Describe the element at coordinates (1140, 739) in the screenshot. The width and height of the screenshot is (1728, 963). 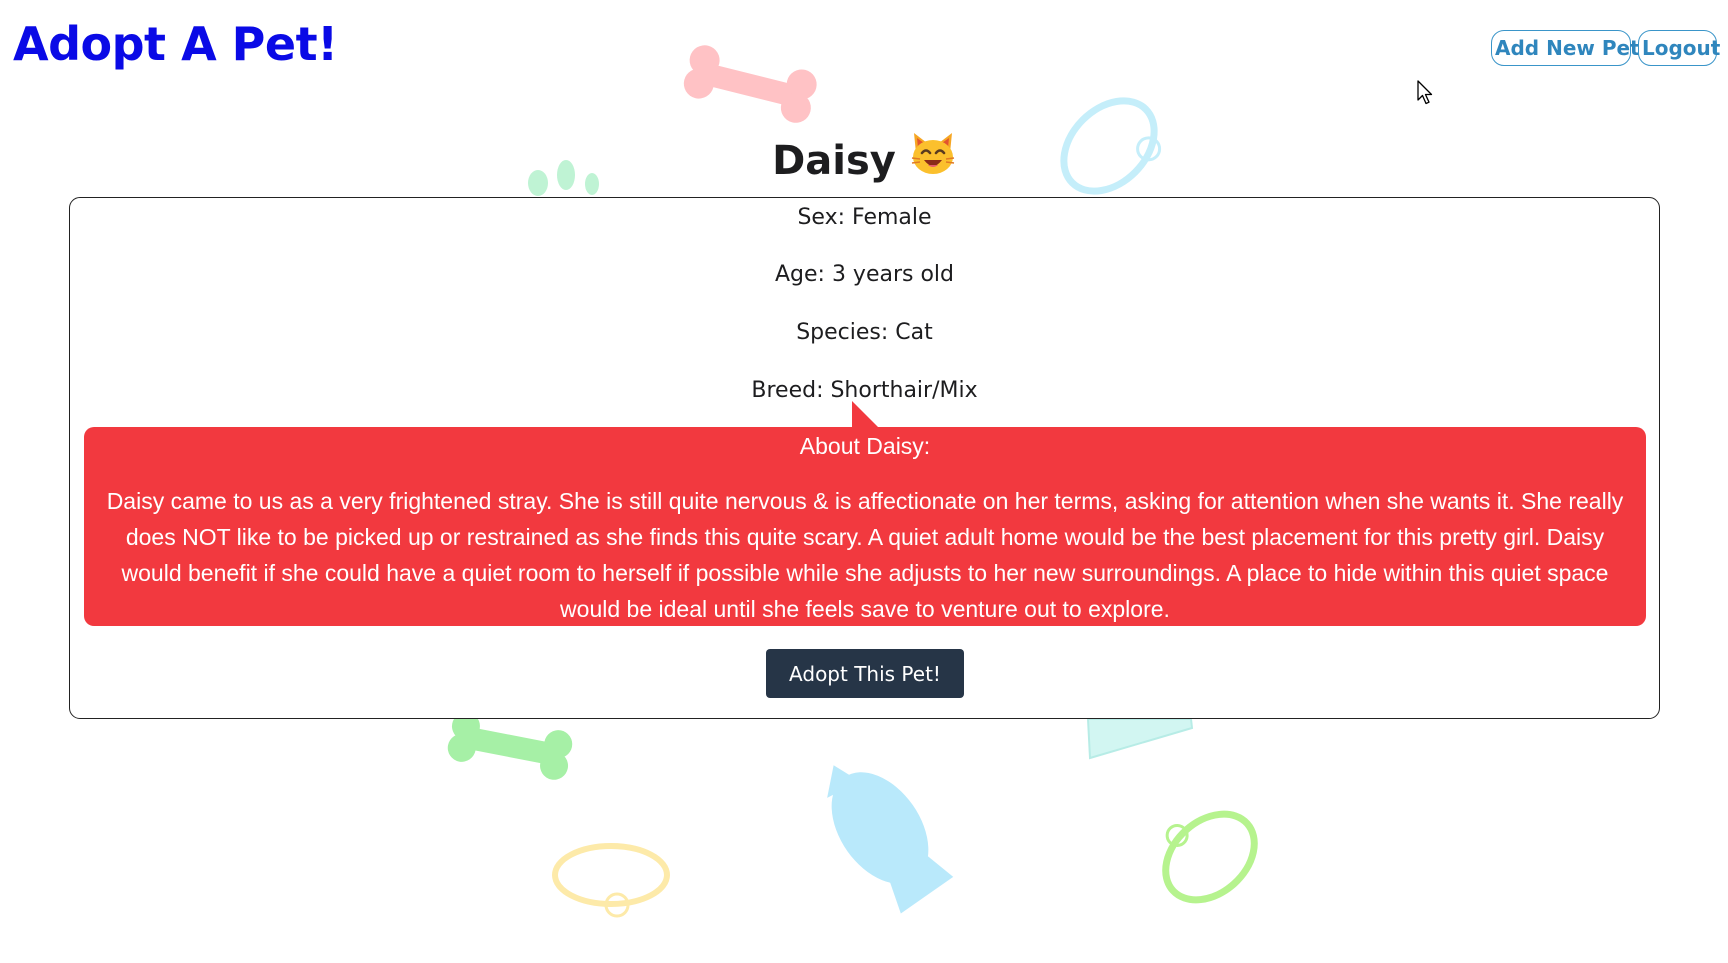
I see `bowl-icon` at that location.